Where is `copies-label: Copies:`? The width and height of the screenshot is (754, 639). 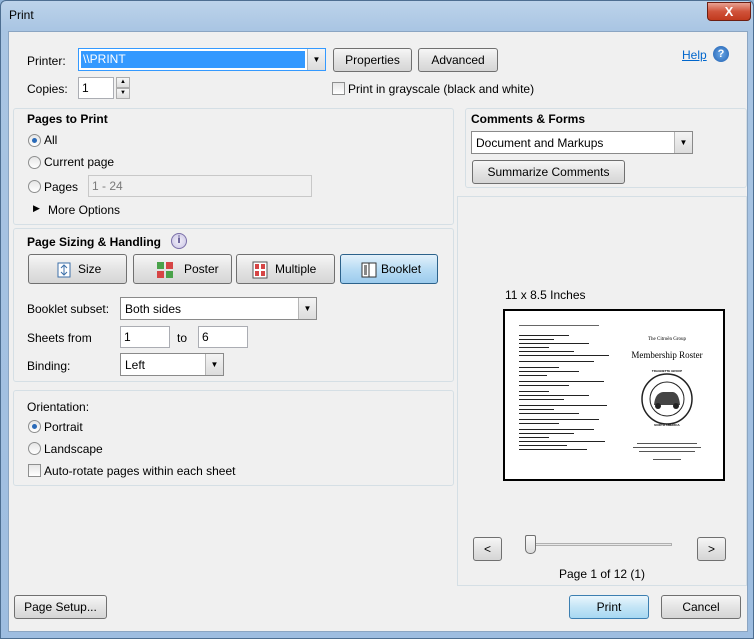 copies-label: Copies: is located at coordinates (47, 89).